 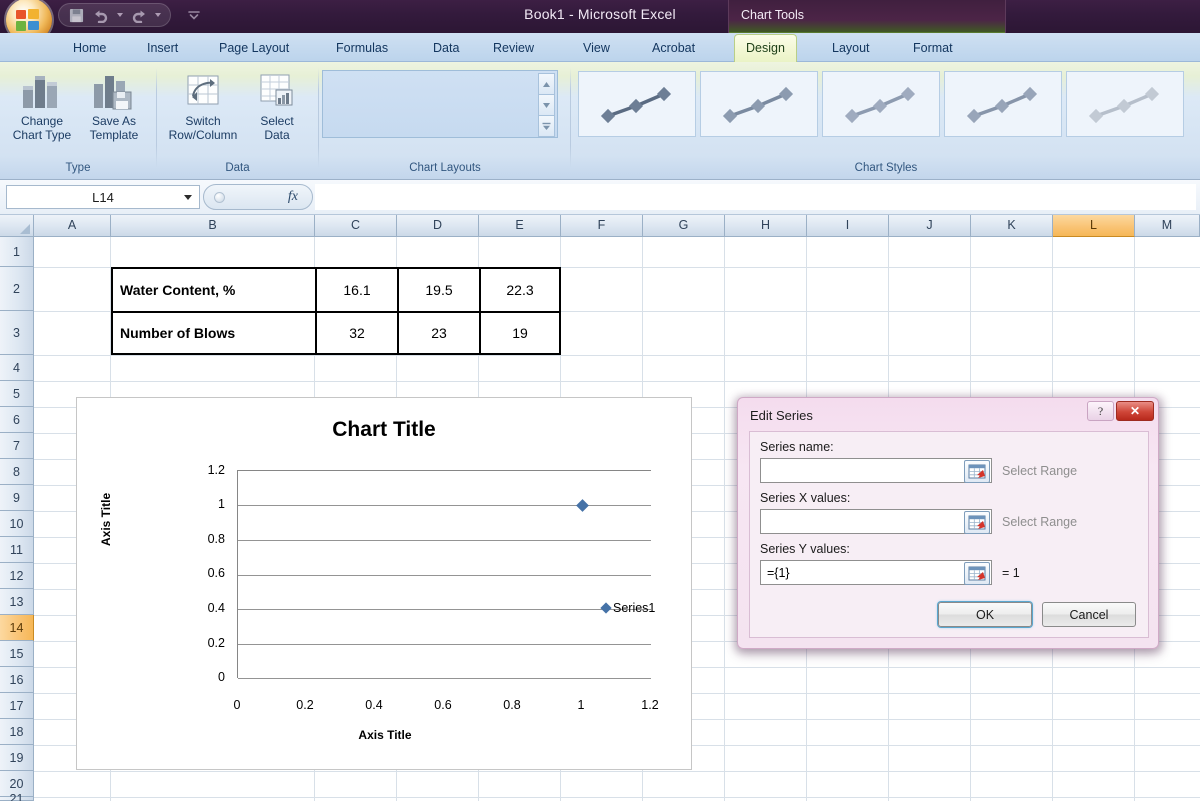 What do you see at coordinates (766, 226) in the screenshot?
I see `column-header-h: H` at bounding box center [766, 226].